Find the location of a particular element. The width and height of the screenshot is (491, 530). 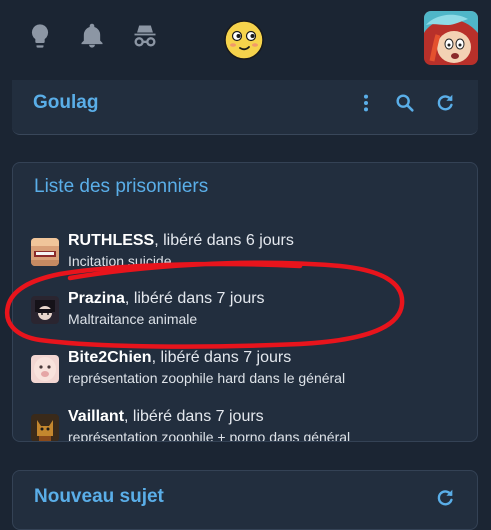

prisoner-name: RUTHLESS is located at coordinates (111, 240).